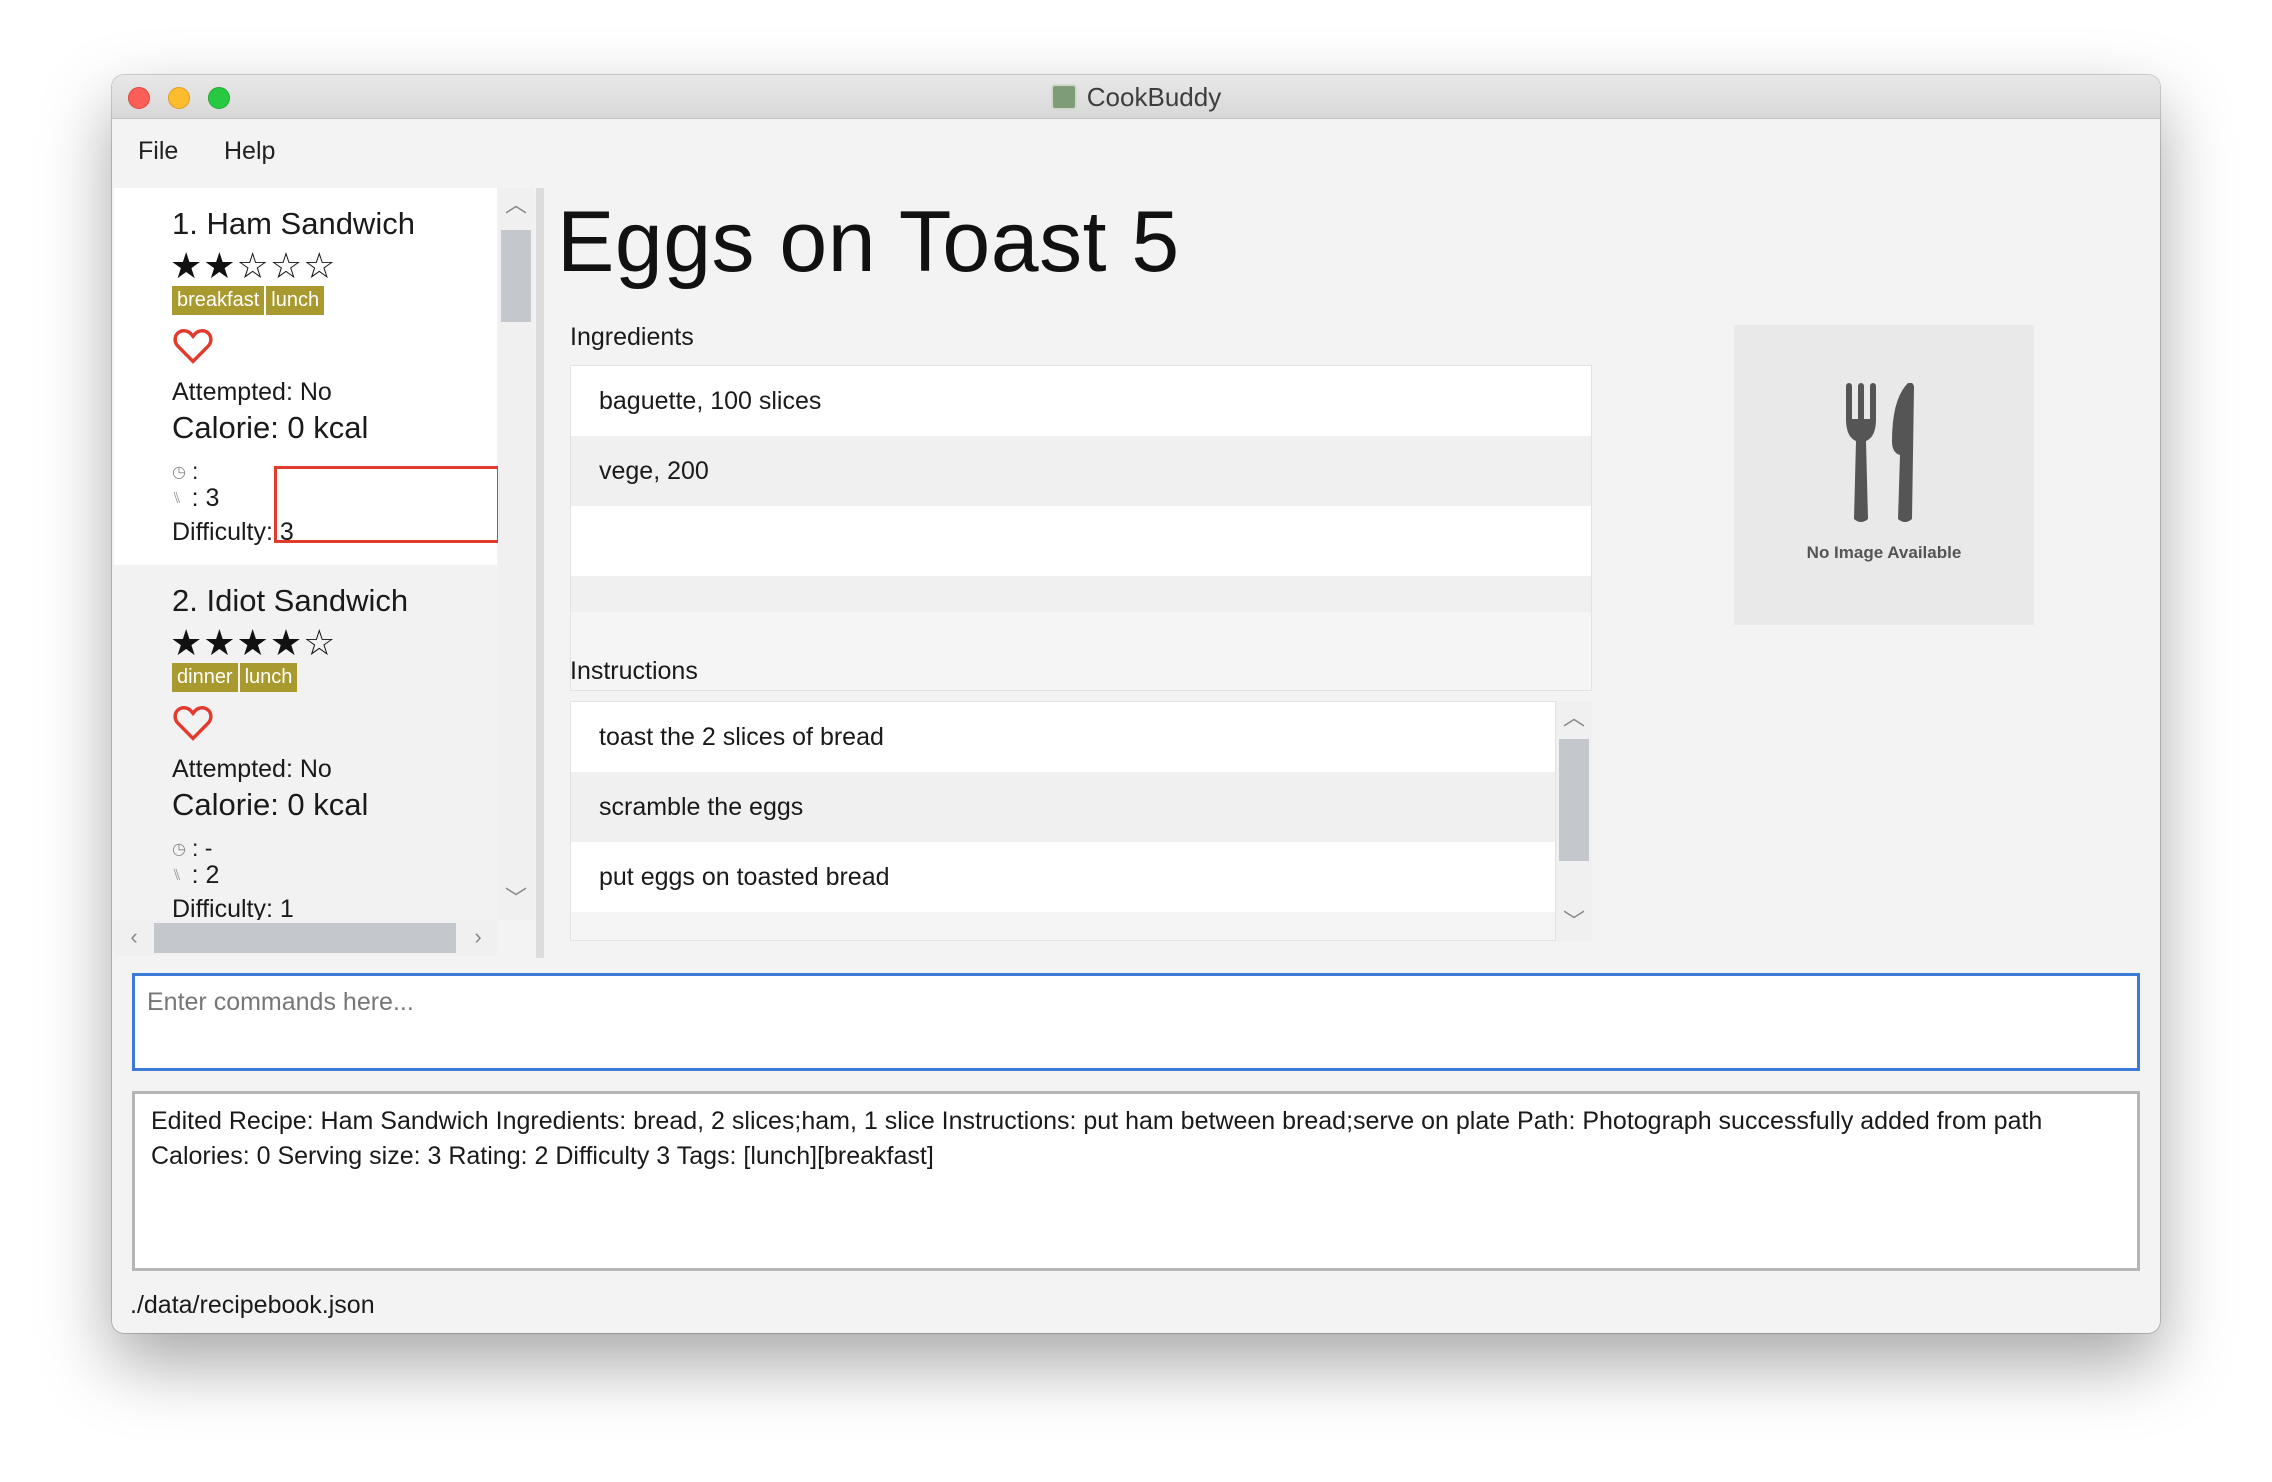 The height and width of the screenshot is (1482, 2272). I want to click on recipe-name: 1. Ham Sandwich, so click(293, 223).